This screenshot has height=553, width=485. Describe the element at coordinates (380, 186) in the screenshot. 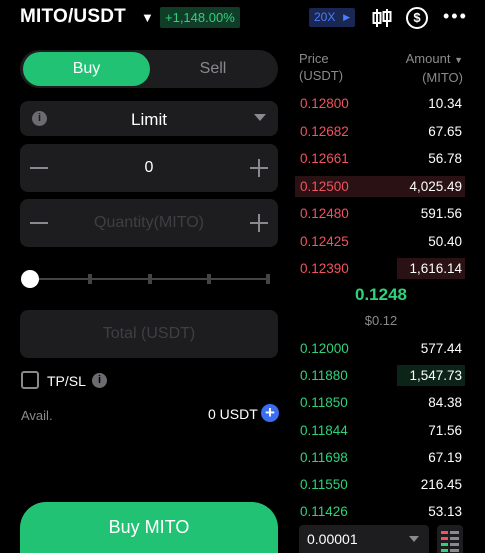

I see `ask-row: 0.12500 4,025.49` at that location.